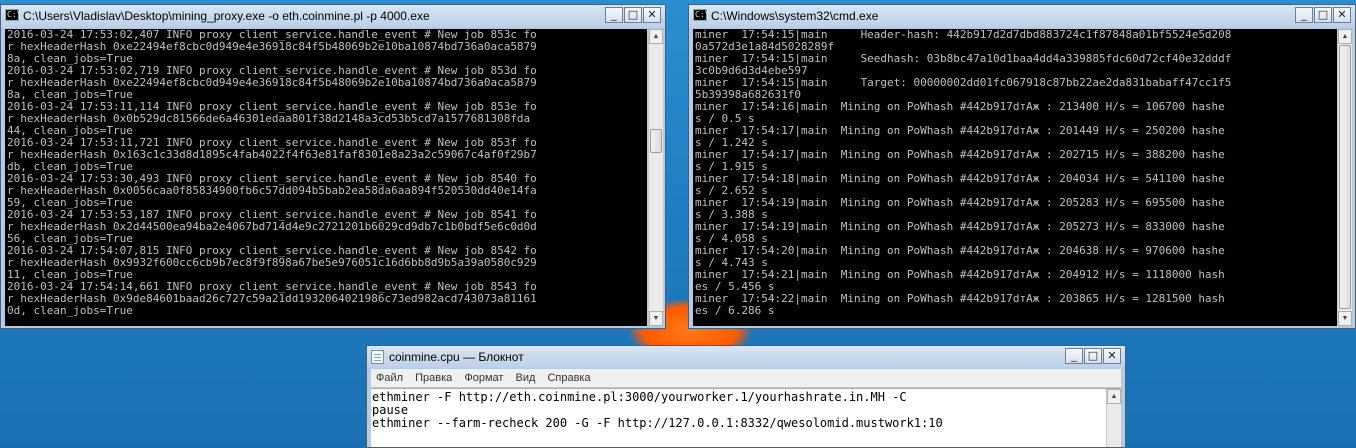 The width and height of the screenshot is (1356, 448). Describe the element at coordinates (433, 376) in the screenshot. I see `menu-edit: Правка` at that location.